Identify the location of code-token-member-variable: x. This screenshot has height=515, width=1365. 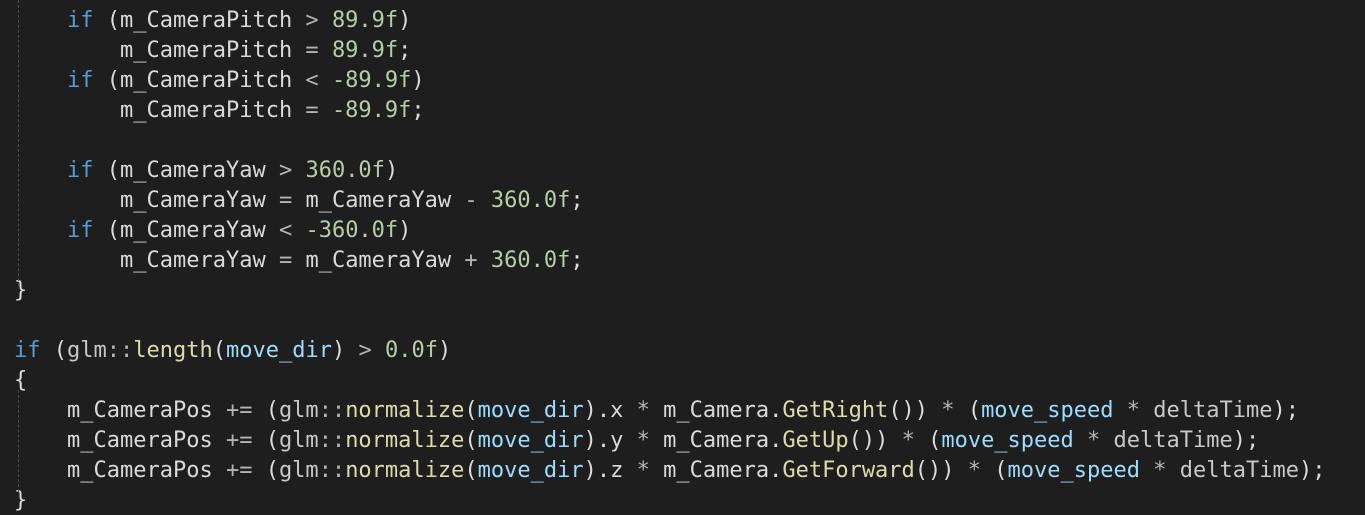
(617, 410).